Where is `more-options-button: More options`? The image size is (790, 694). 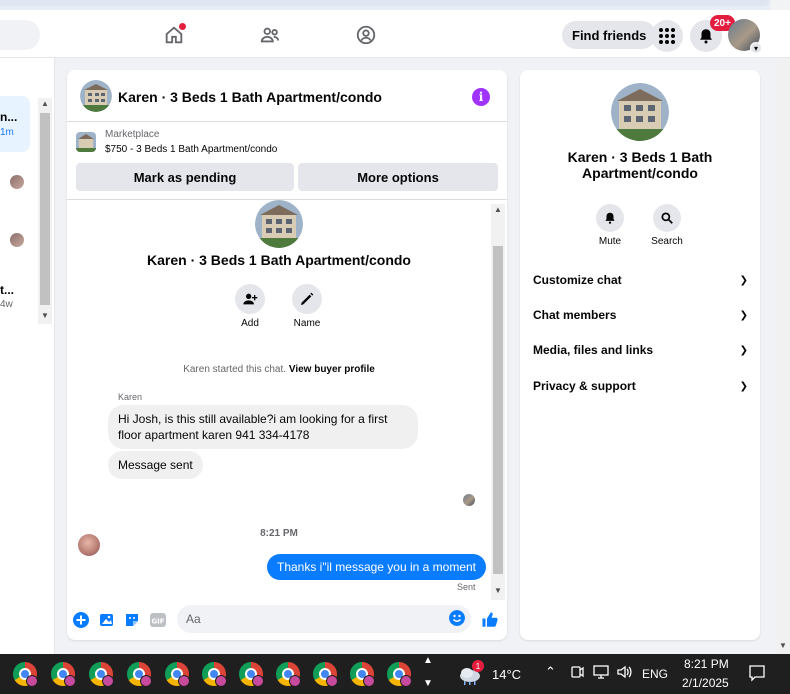 more-options-button: More options is located at coordinates (398, 177).